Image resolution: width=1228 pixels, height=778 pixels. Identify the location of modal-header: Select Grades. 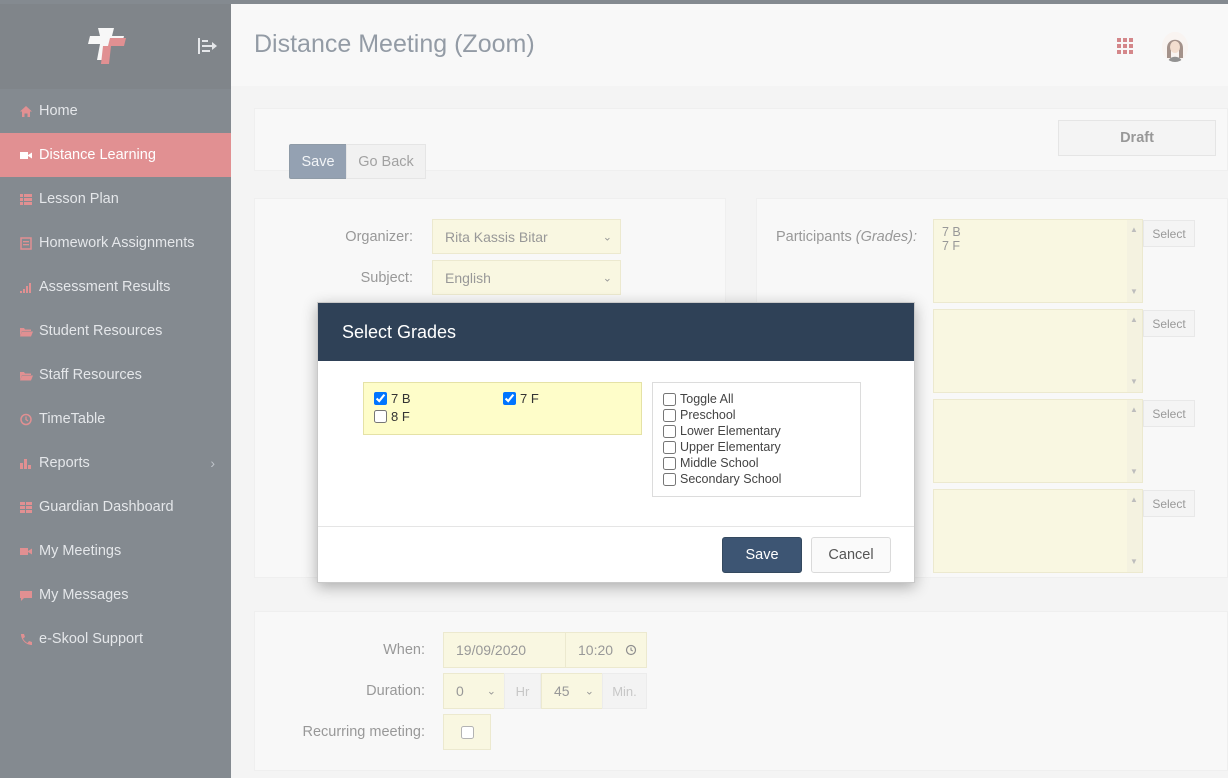
(616, 332).